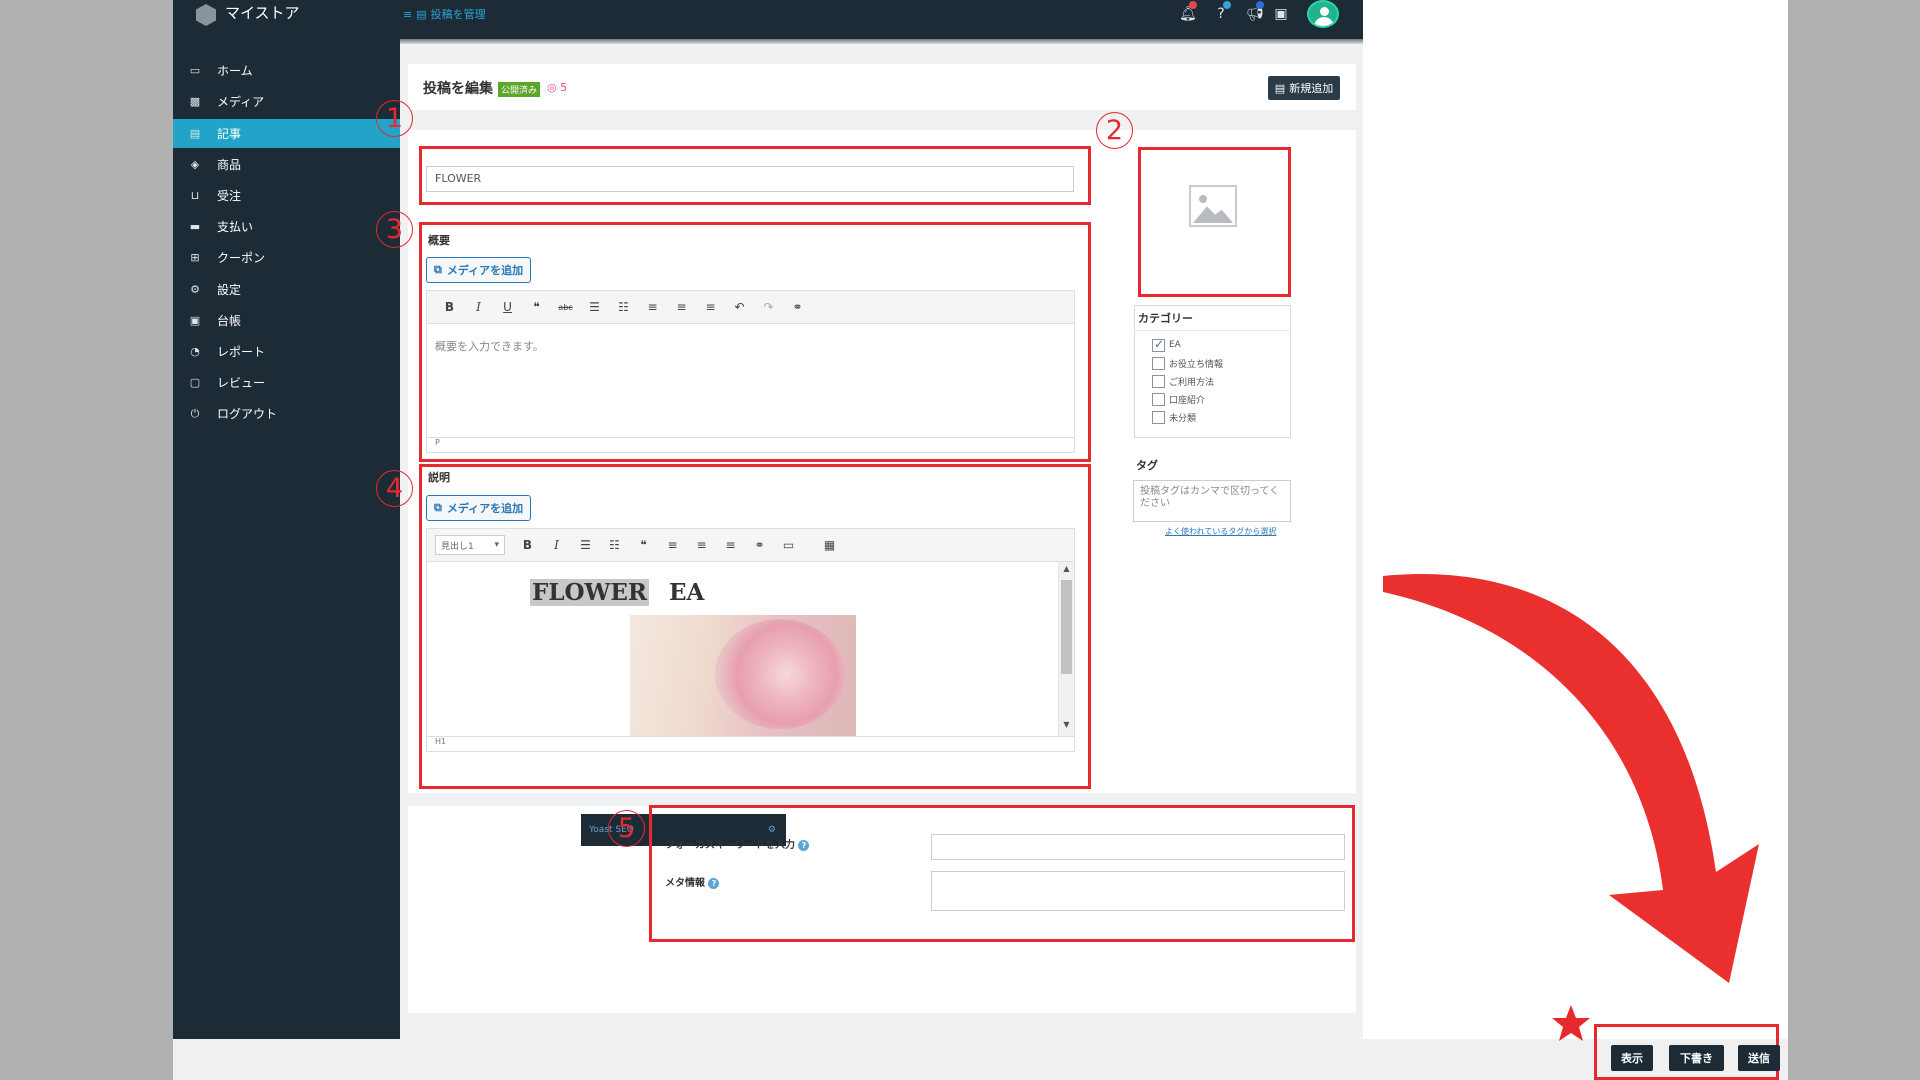 The image size is (1920, 1080). I want to click on sidebar-item-settings: ⚙ 設定, so click(286, 289).